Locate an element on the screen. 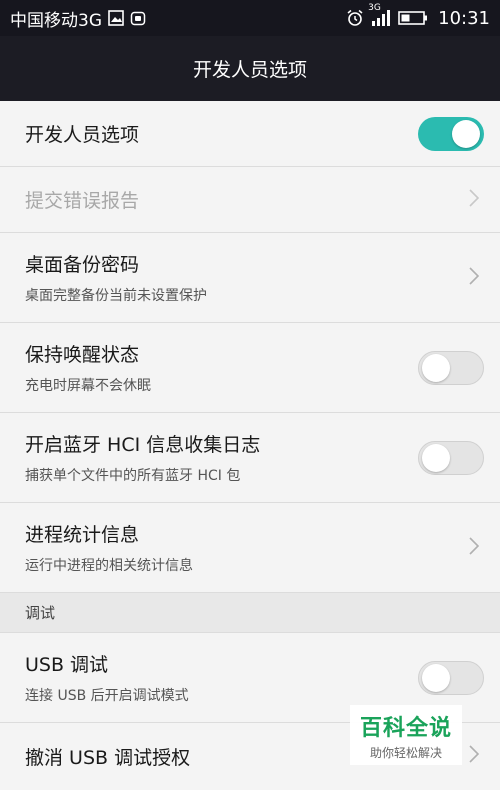 Image resolution: width=500 pixels, height=790 pixels. watermark-tagline: 助你轻松解决 is located at coordinates (405, 752).